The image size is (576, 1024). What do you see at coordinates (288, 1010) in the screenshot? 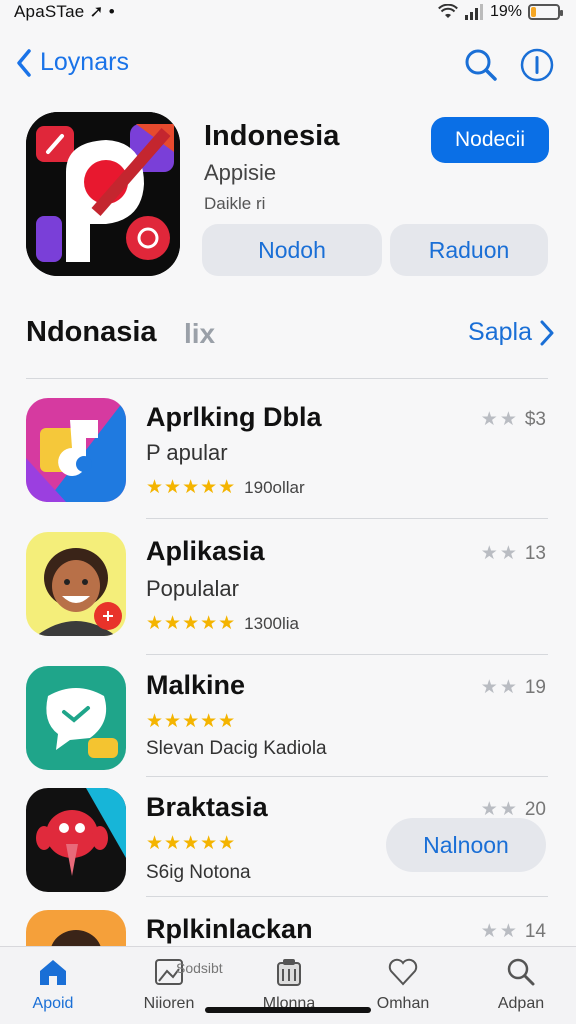
I see `home-indicator` at bounding box center [288, 1010].